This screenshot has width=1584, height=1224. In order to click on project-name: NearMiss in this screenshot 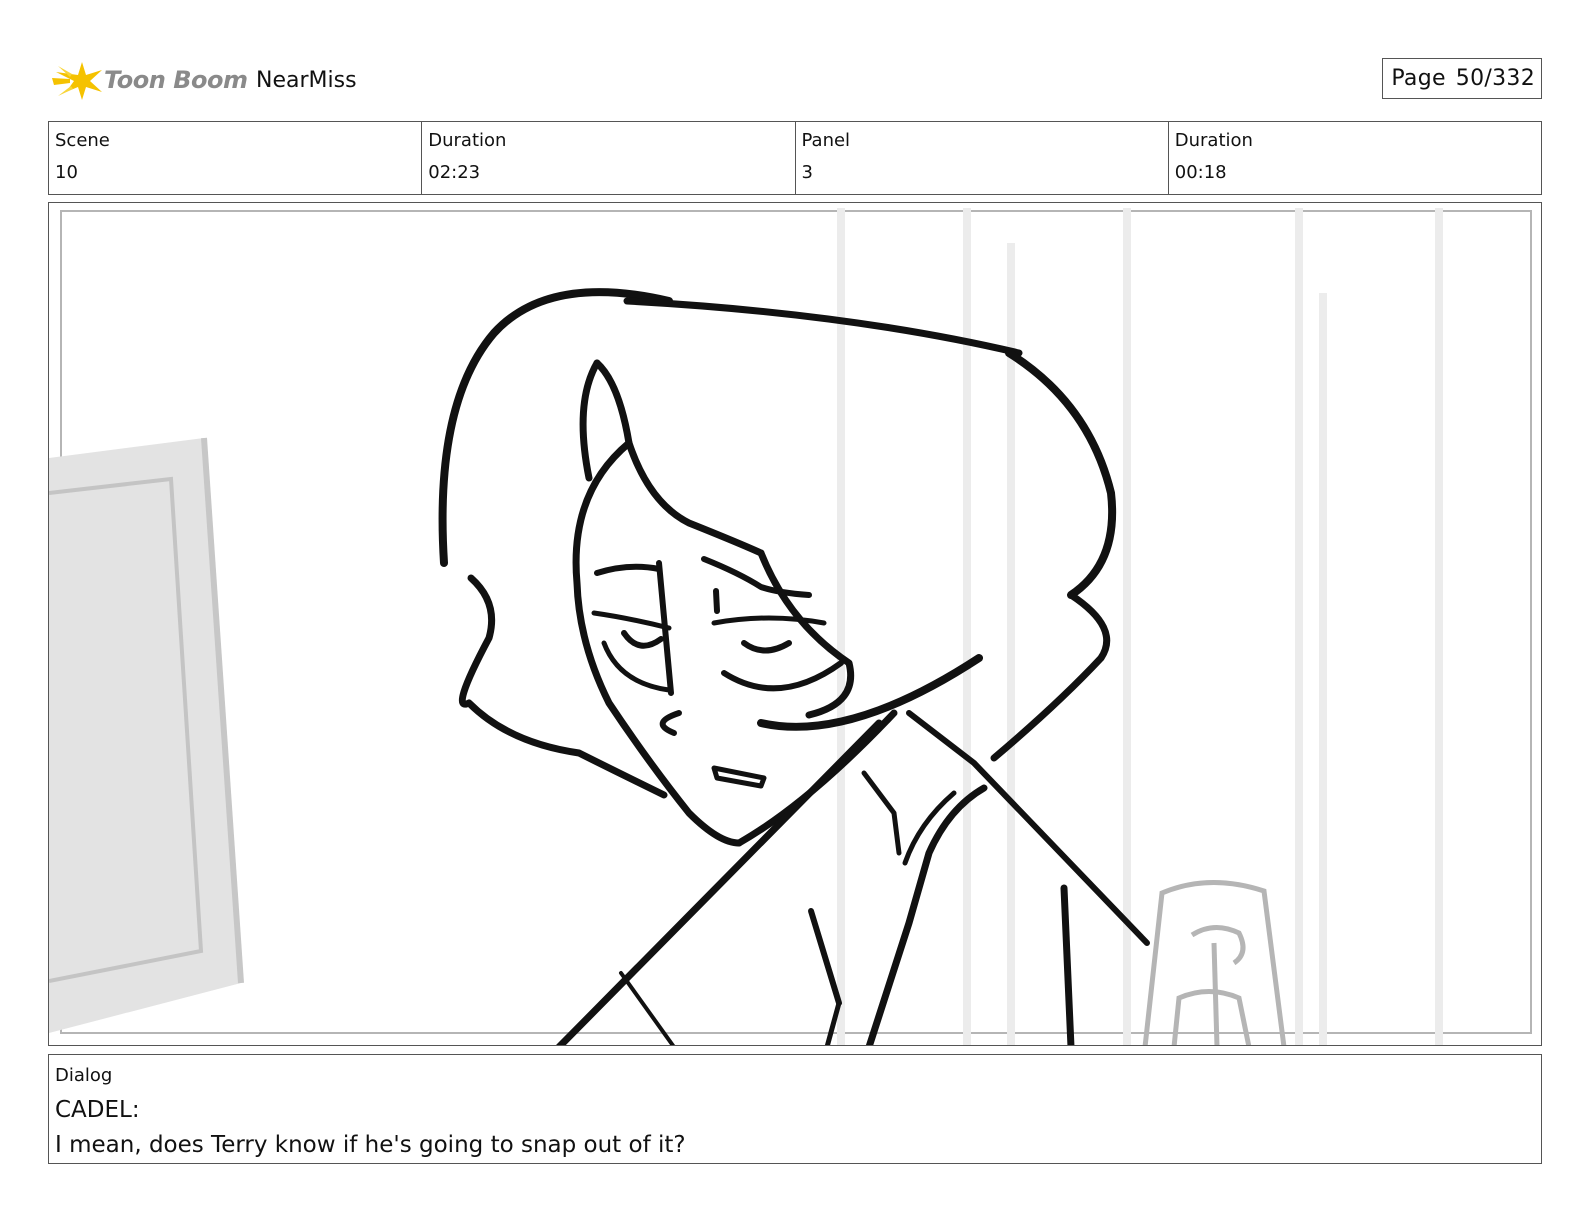, I will do `click(306, 80)`.